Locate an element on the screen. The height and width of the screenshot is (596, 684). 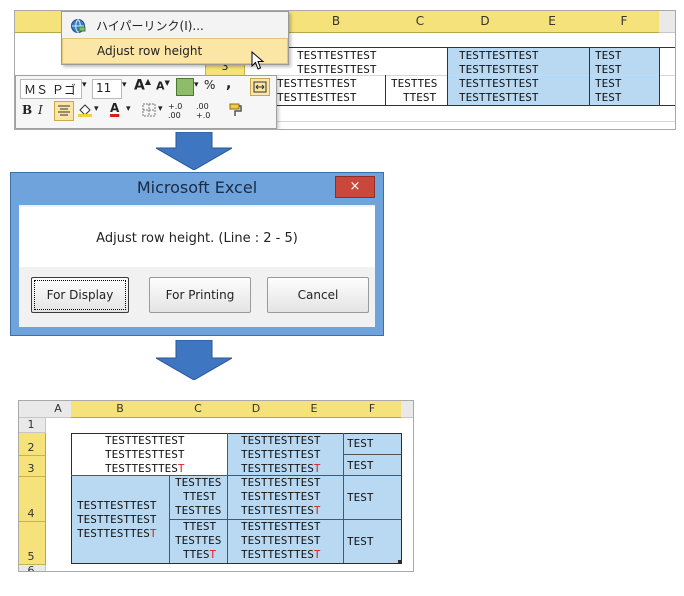
accounting-format-icon is located at coordinates (185, 87).